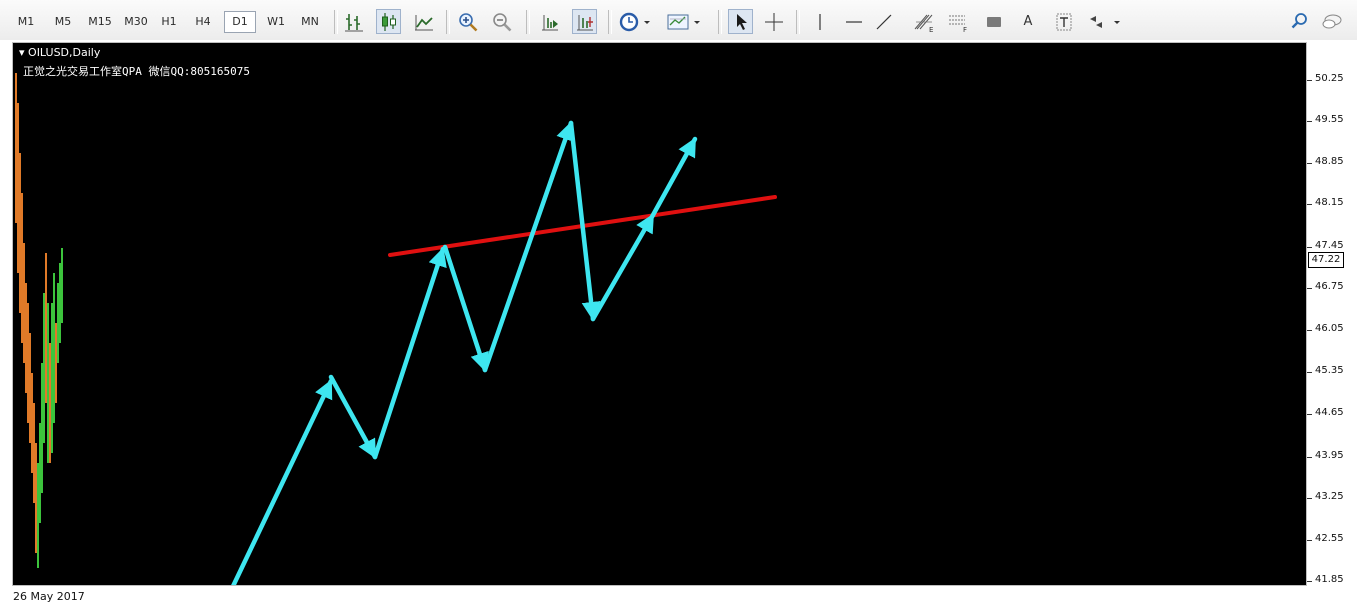 The height and width of the screenshot is (612, 1357). What do you see at coordinates (1028, 22) in the screenshot?
I see `text-icon: A` at bounding box center [1028, 22].